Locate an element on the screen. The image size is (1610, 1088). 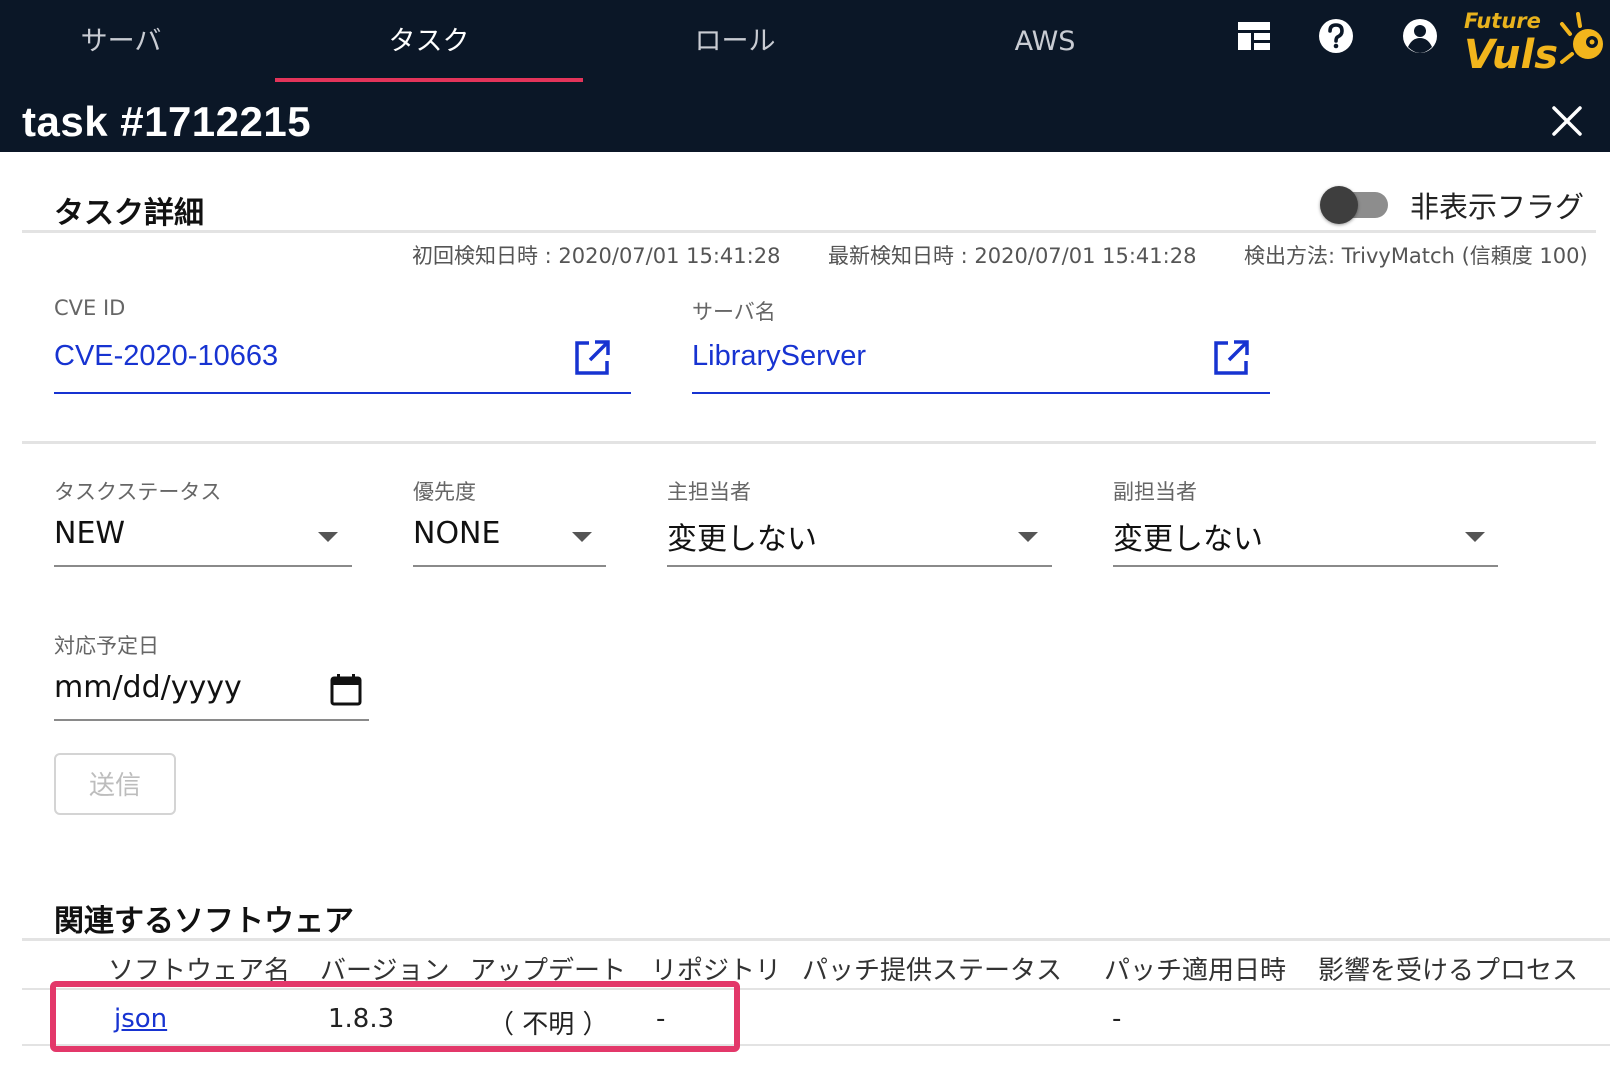
future-vuls-logo: Future Vuls is located at coordinates (1536, 39).